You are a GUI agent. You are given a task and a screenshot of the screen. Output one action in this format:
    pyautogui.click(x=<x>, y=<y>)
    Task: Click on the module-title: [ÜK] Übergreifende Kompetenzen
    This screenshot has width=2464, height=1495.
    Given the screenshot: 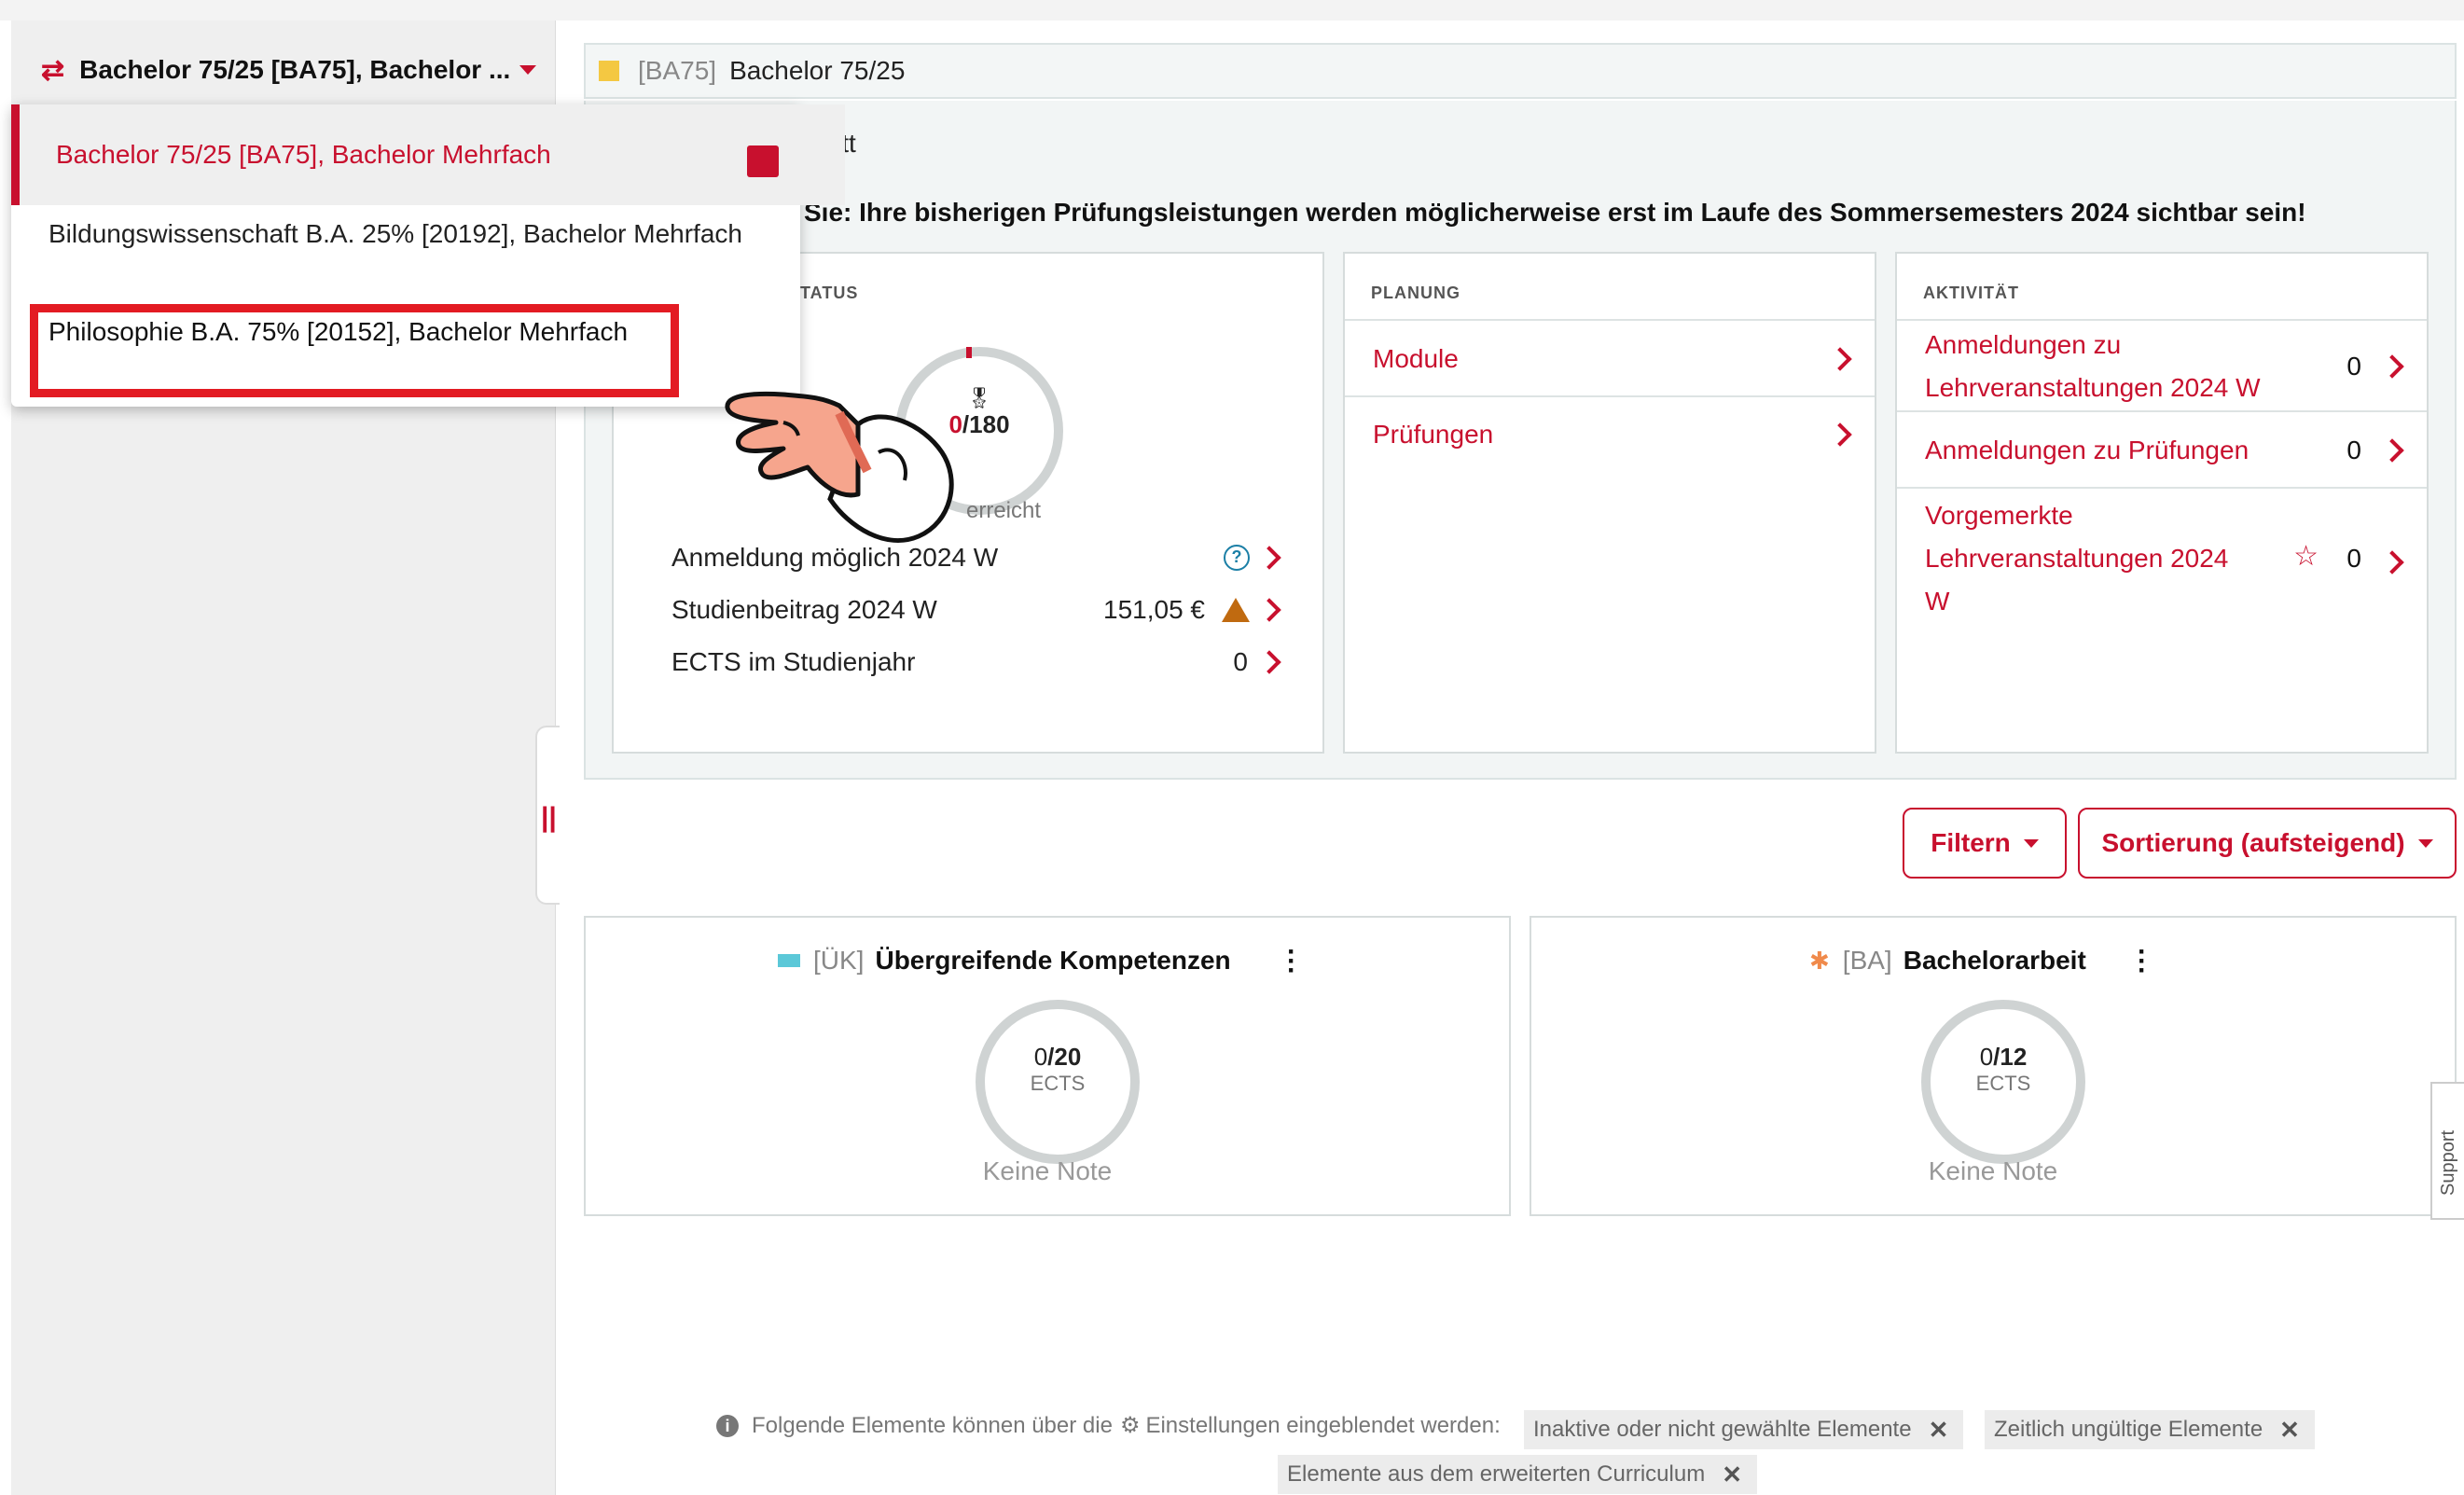 What is the action you would take?
    pyautogui.click(x=1004, y=961)
    